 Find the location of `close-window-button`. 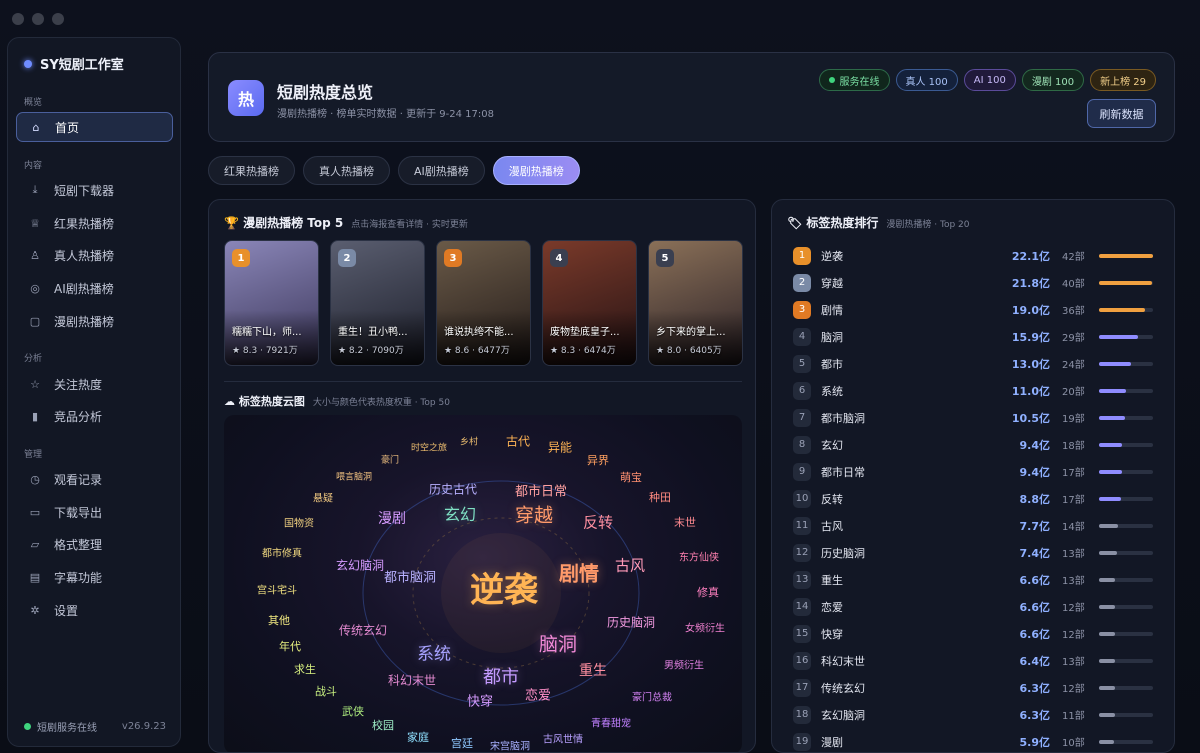

close-window-button is located at coordinates (18, 19).